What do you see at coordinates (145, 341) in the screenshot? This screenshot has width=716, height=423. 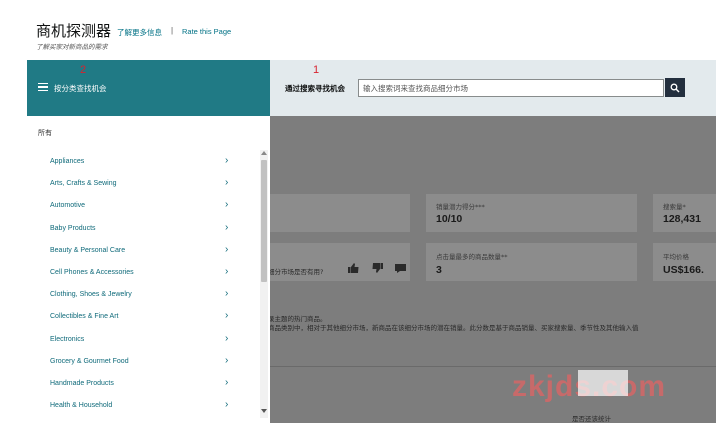 I see `category-item: Electronics ›` at bounding box center [145, 341].